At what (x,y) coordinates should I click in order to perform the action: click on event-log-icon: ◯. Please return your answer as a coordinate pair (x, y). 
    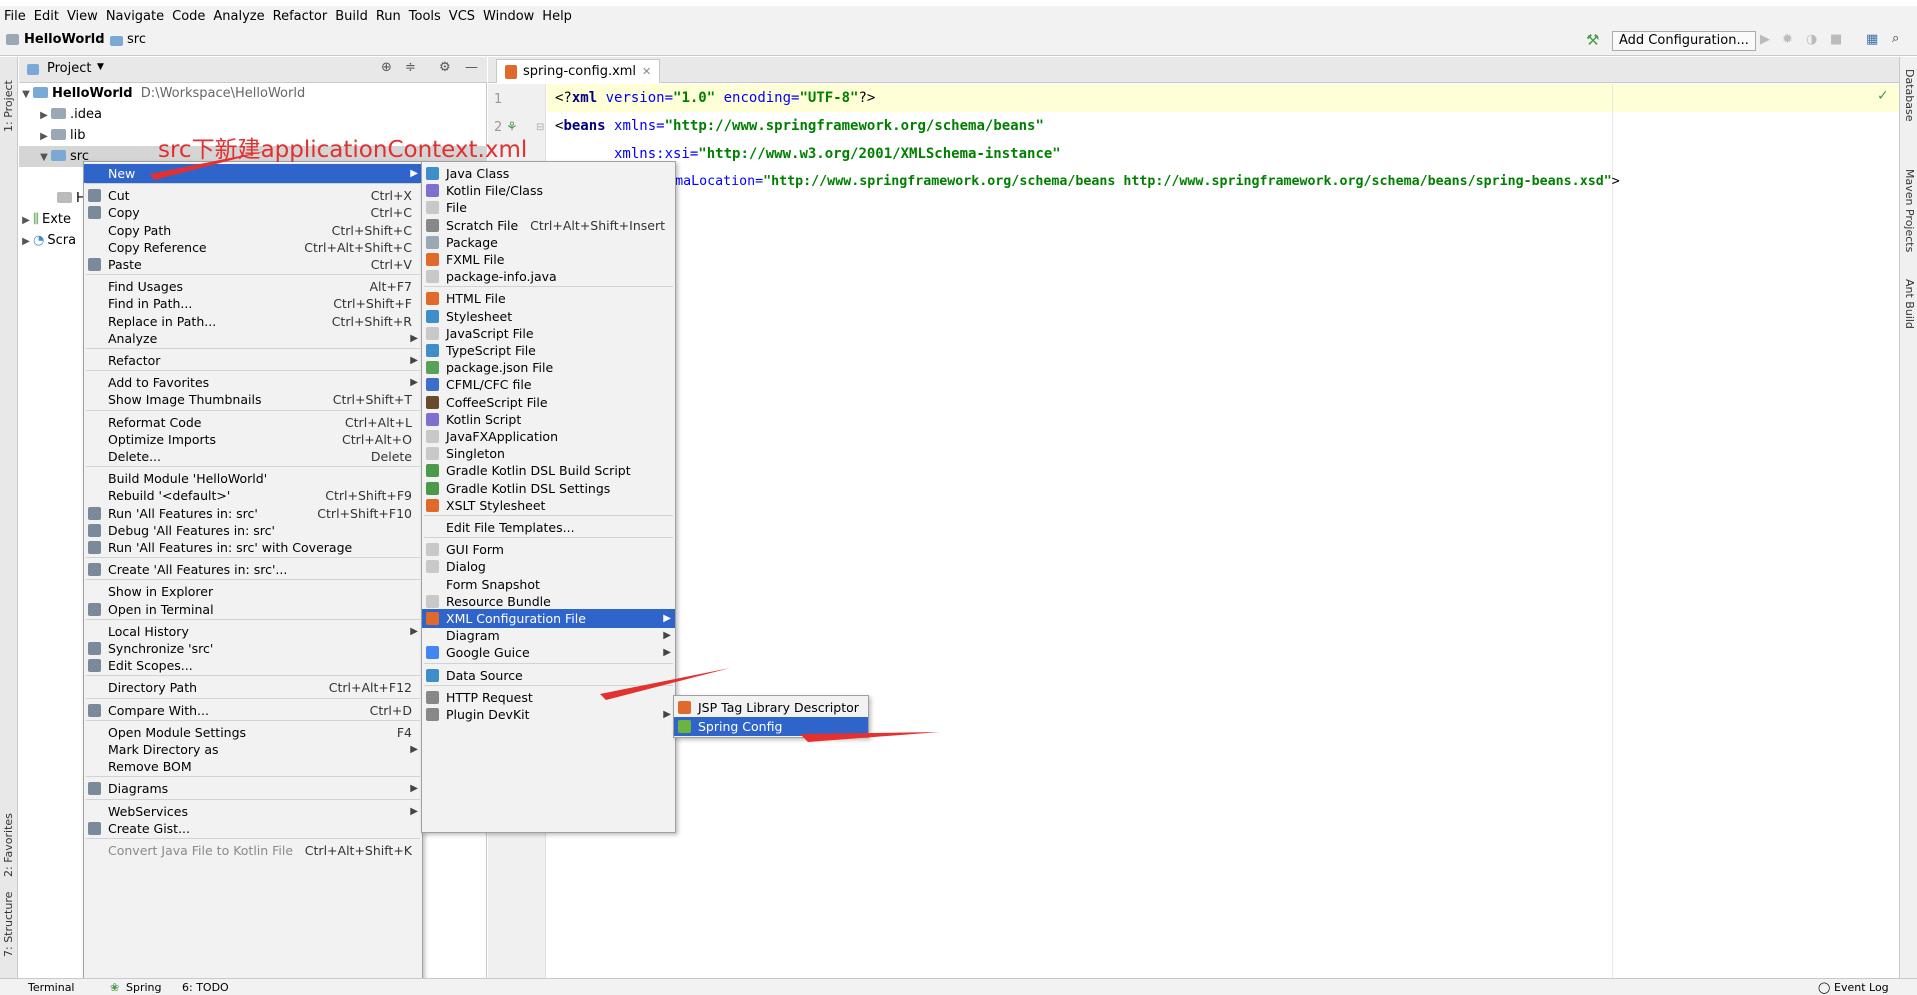
    Looking at the image, I should click on (1824, 987).